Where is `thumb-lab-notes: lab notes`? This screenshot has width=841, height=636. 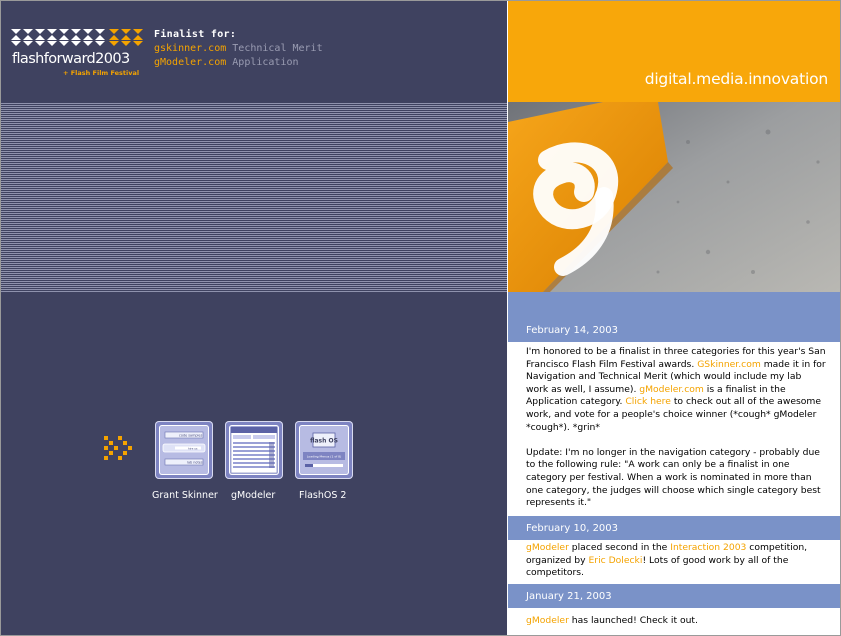
thumb-lab-notes: lab notes is located at coordinates (195, 463).